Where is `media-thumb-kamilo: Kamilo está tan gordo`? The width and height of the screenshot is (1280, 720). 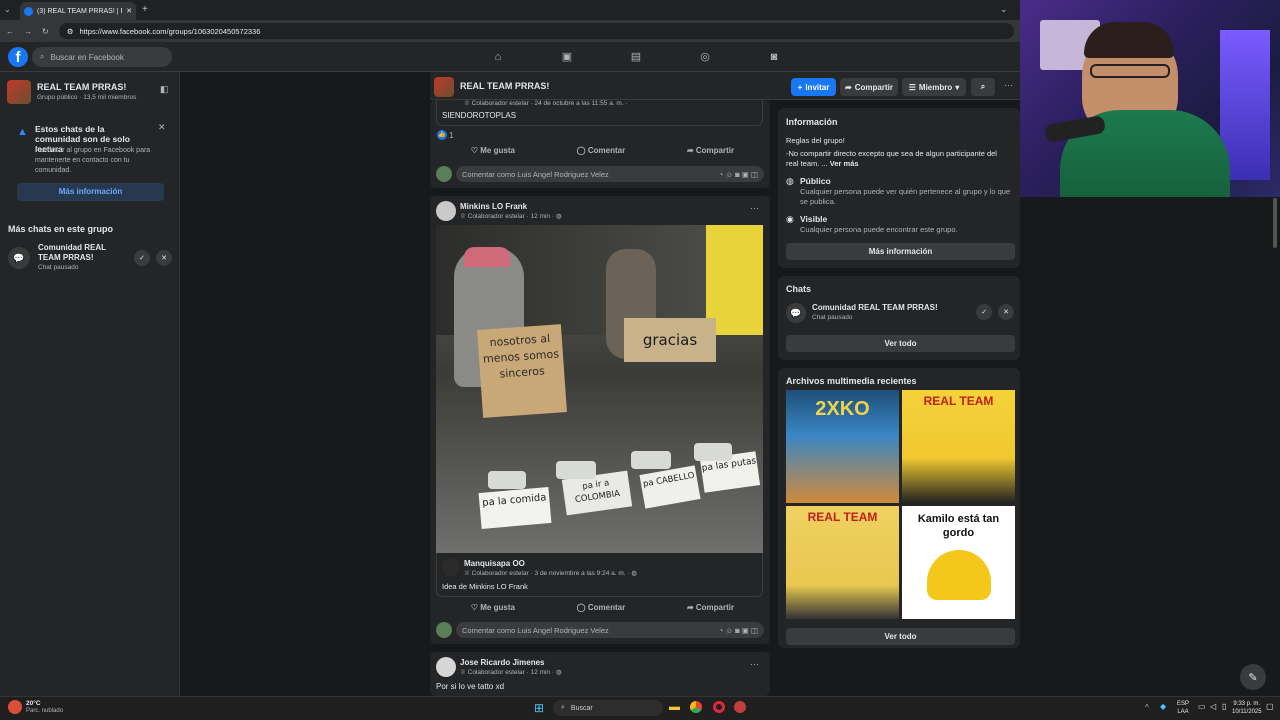
media-thumb-kamilo: Kamilo está tan gordo is located at coordinates (958, 562).